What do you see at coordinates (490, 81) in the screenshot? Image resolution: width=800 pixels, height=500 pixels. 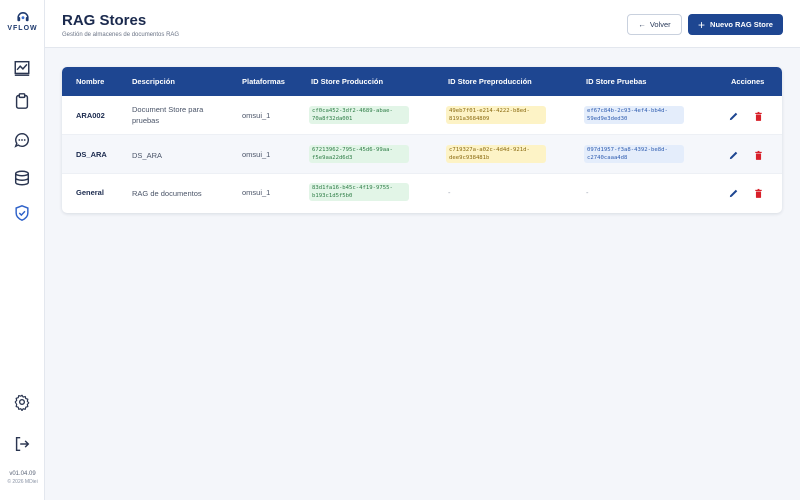 I see `column-header-preprod-id: ID Store Preproducción` at bounding box center [490, 81].